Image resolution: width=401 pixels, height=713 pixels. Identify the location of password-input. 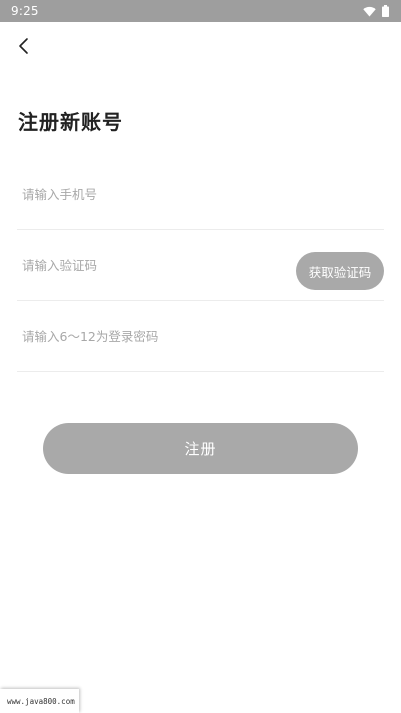
(200, 336).